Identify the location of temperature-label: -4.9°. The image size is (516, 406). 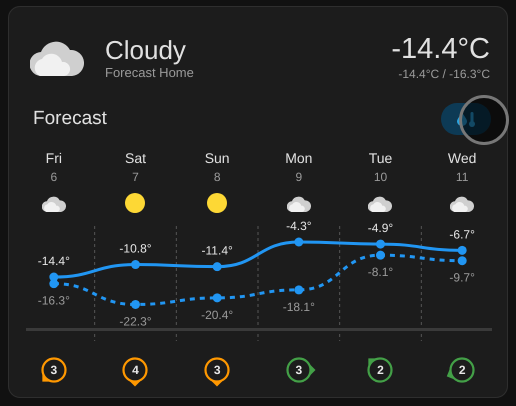
(381, 228).